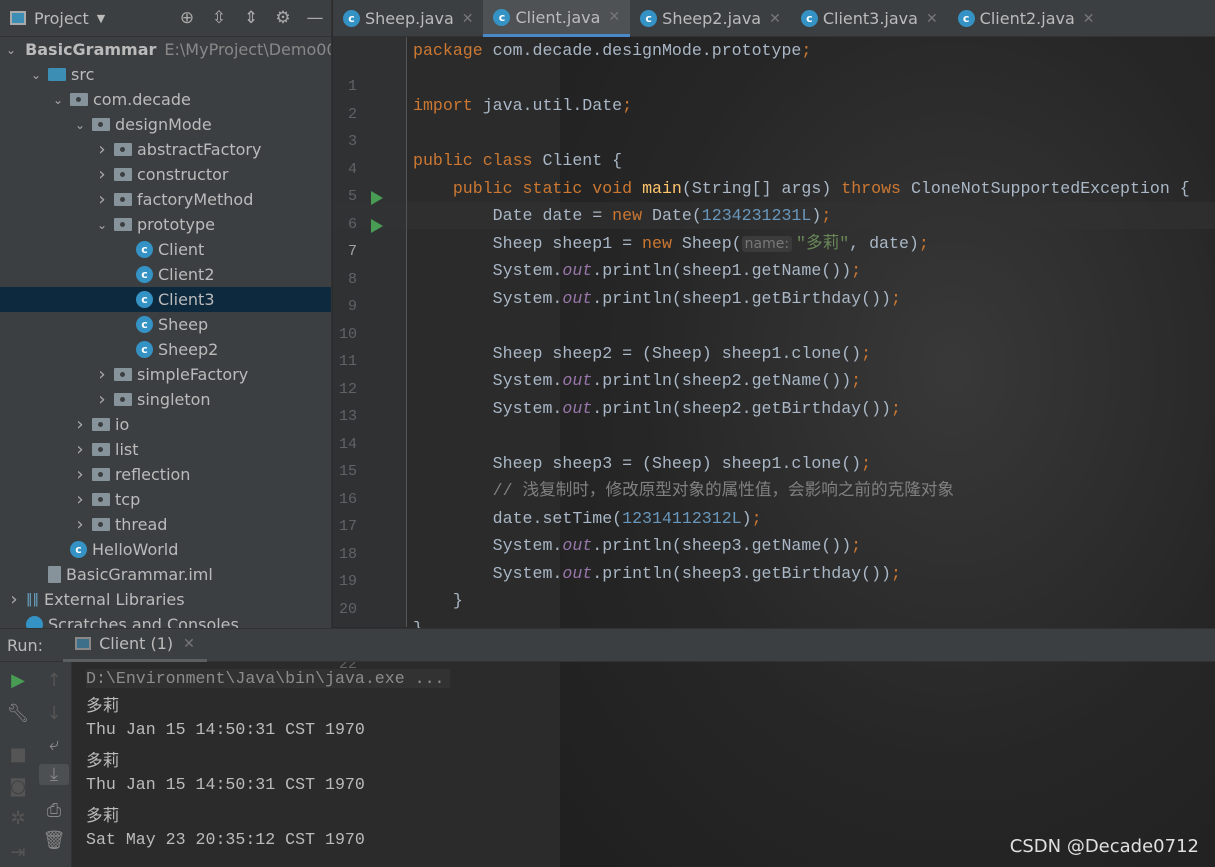 The image size is (1215, 867). I want to click on arrow-down-icon: ↓, so click(54, 713).